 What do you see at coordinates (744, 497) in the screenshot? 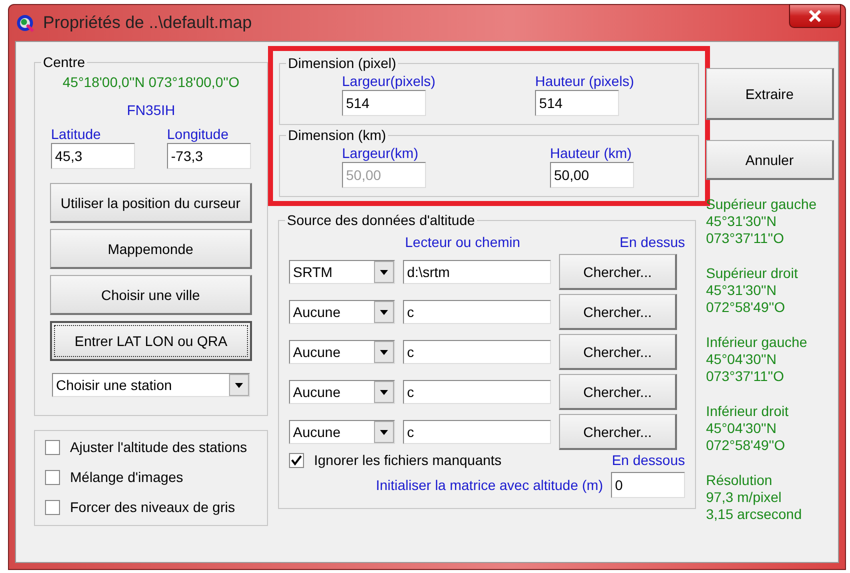
I see `info-value: 97,3 m/pixel` at bounding box center [744, 497].